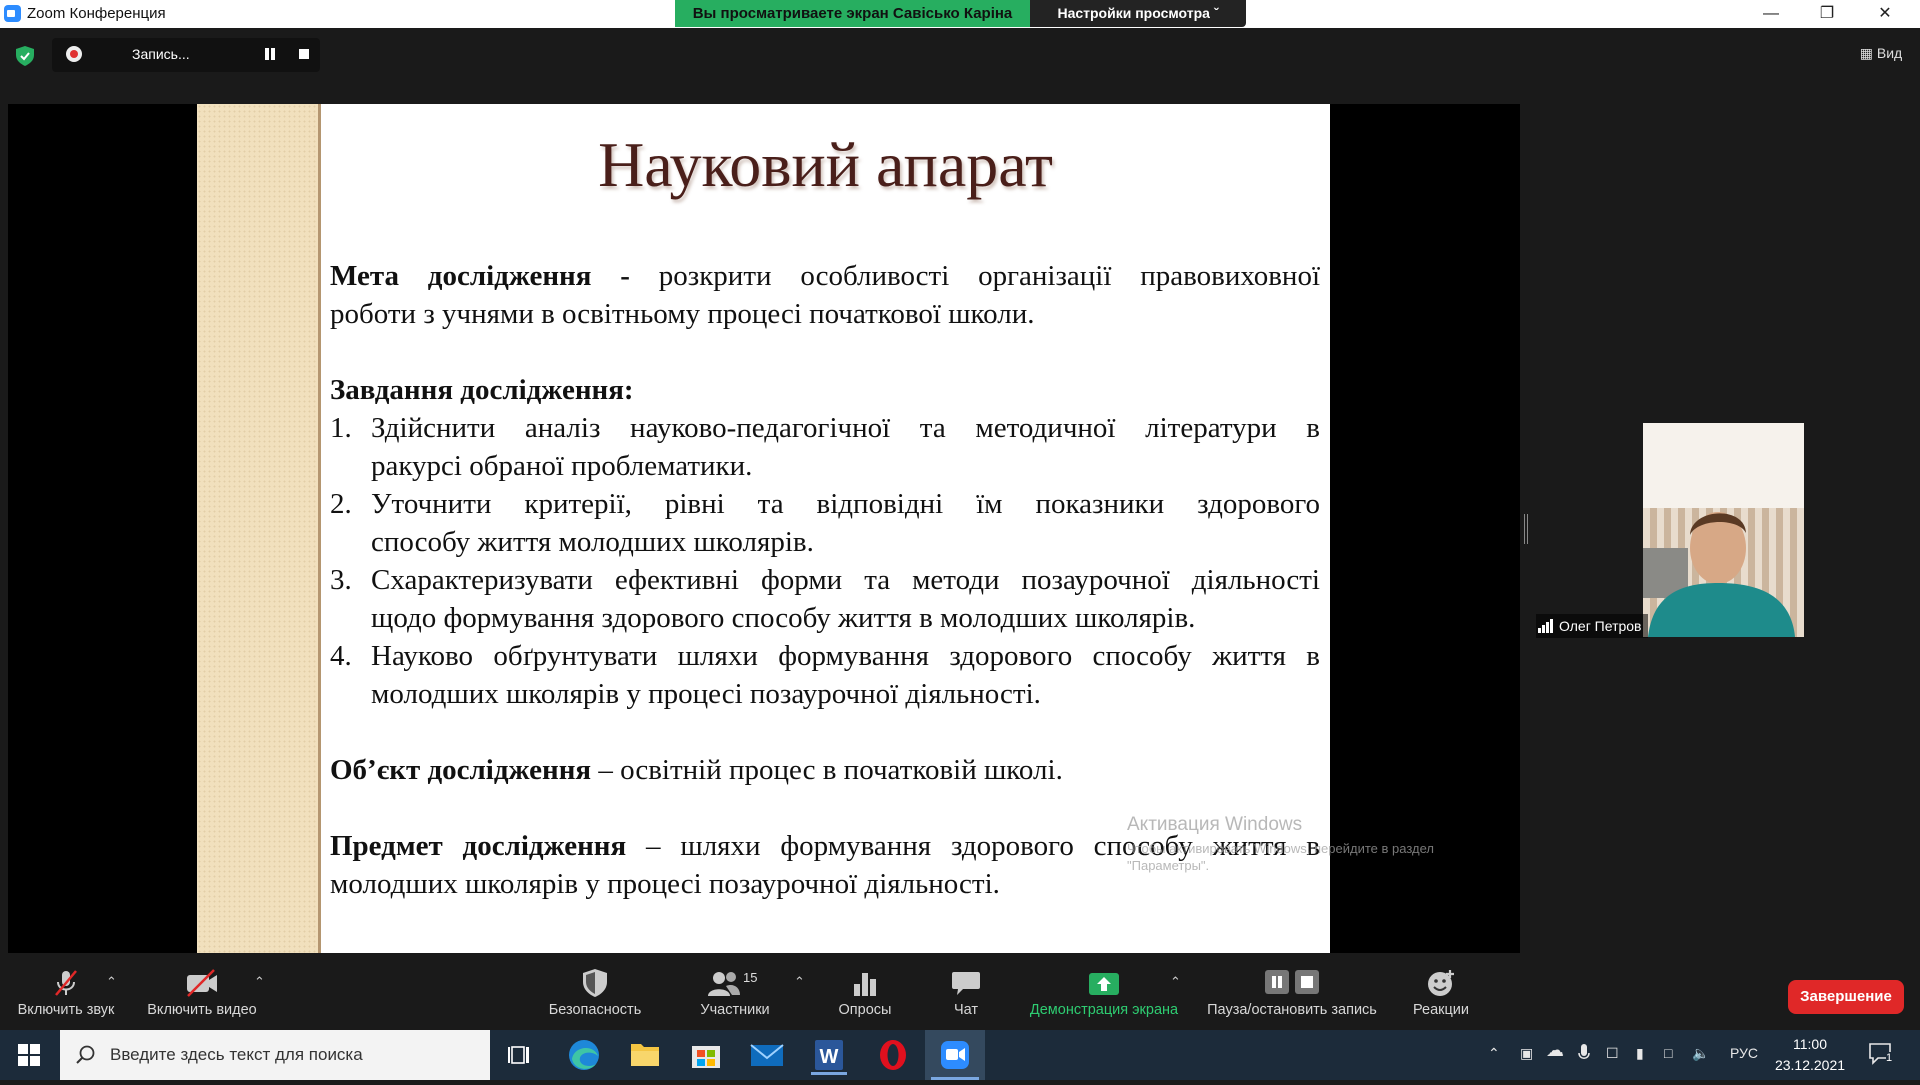 The height and width of the screenshot is (1085, 1920). What do you see at coordinates (562, 466) in the screenshot?
I see `slide-line: ракурсі обраної проблематики.` at bounding box center [562, 466].